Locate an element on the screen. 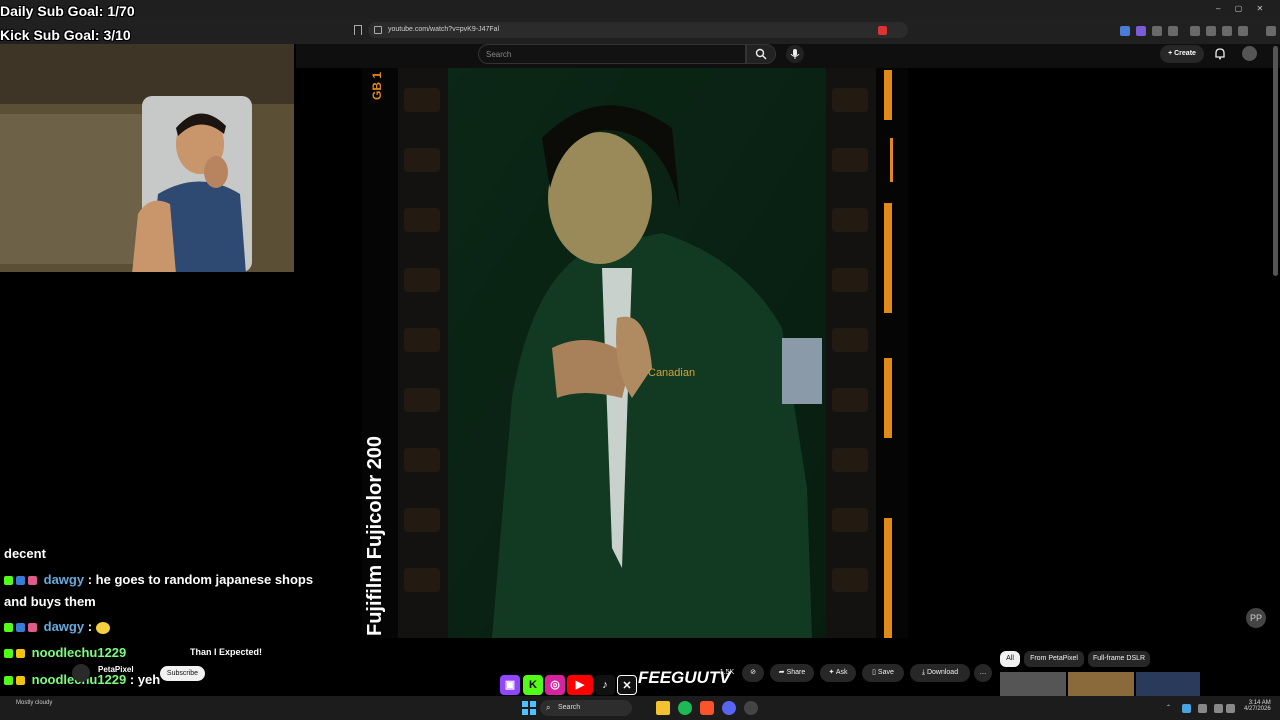  microphone-icon is located at coordinates (795, 54).